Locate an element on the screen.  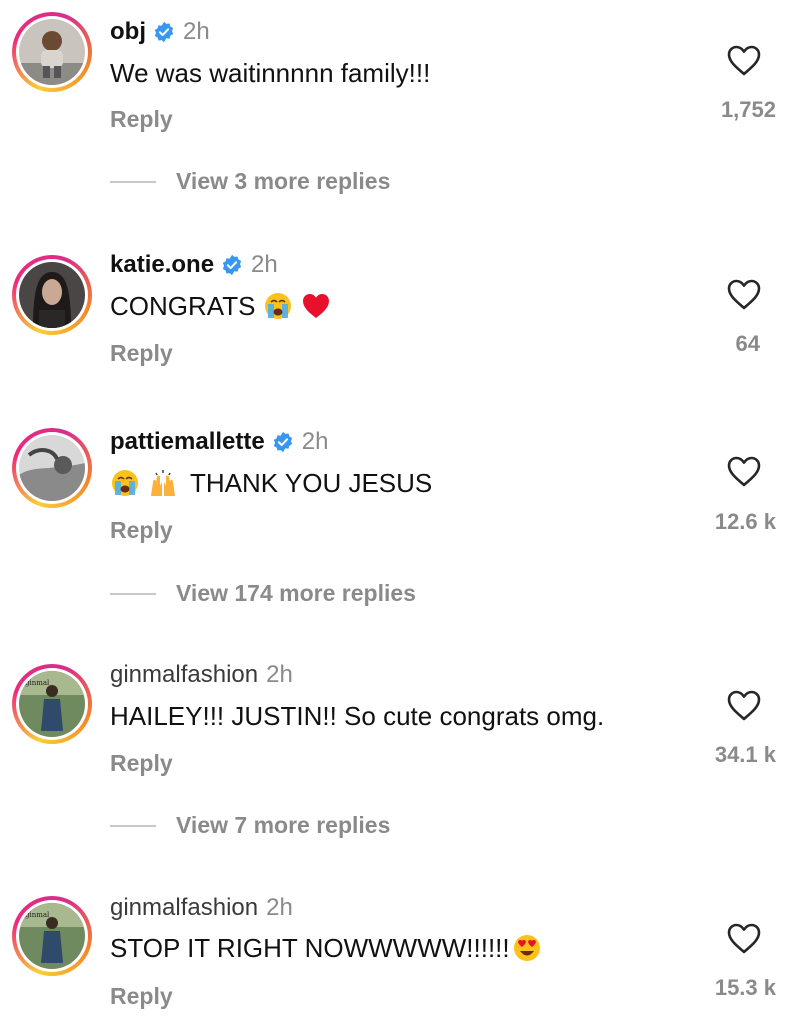
comment-text: We was waitinnnnn family!!! is located at coordinates (270, 73).